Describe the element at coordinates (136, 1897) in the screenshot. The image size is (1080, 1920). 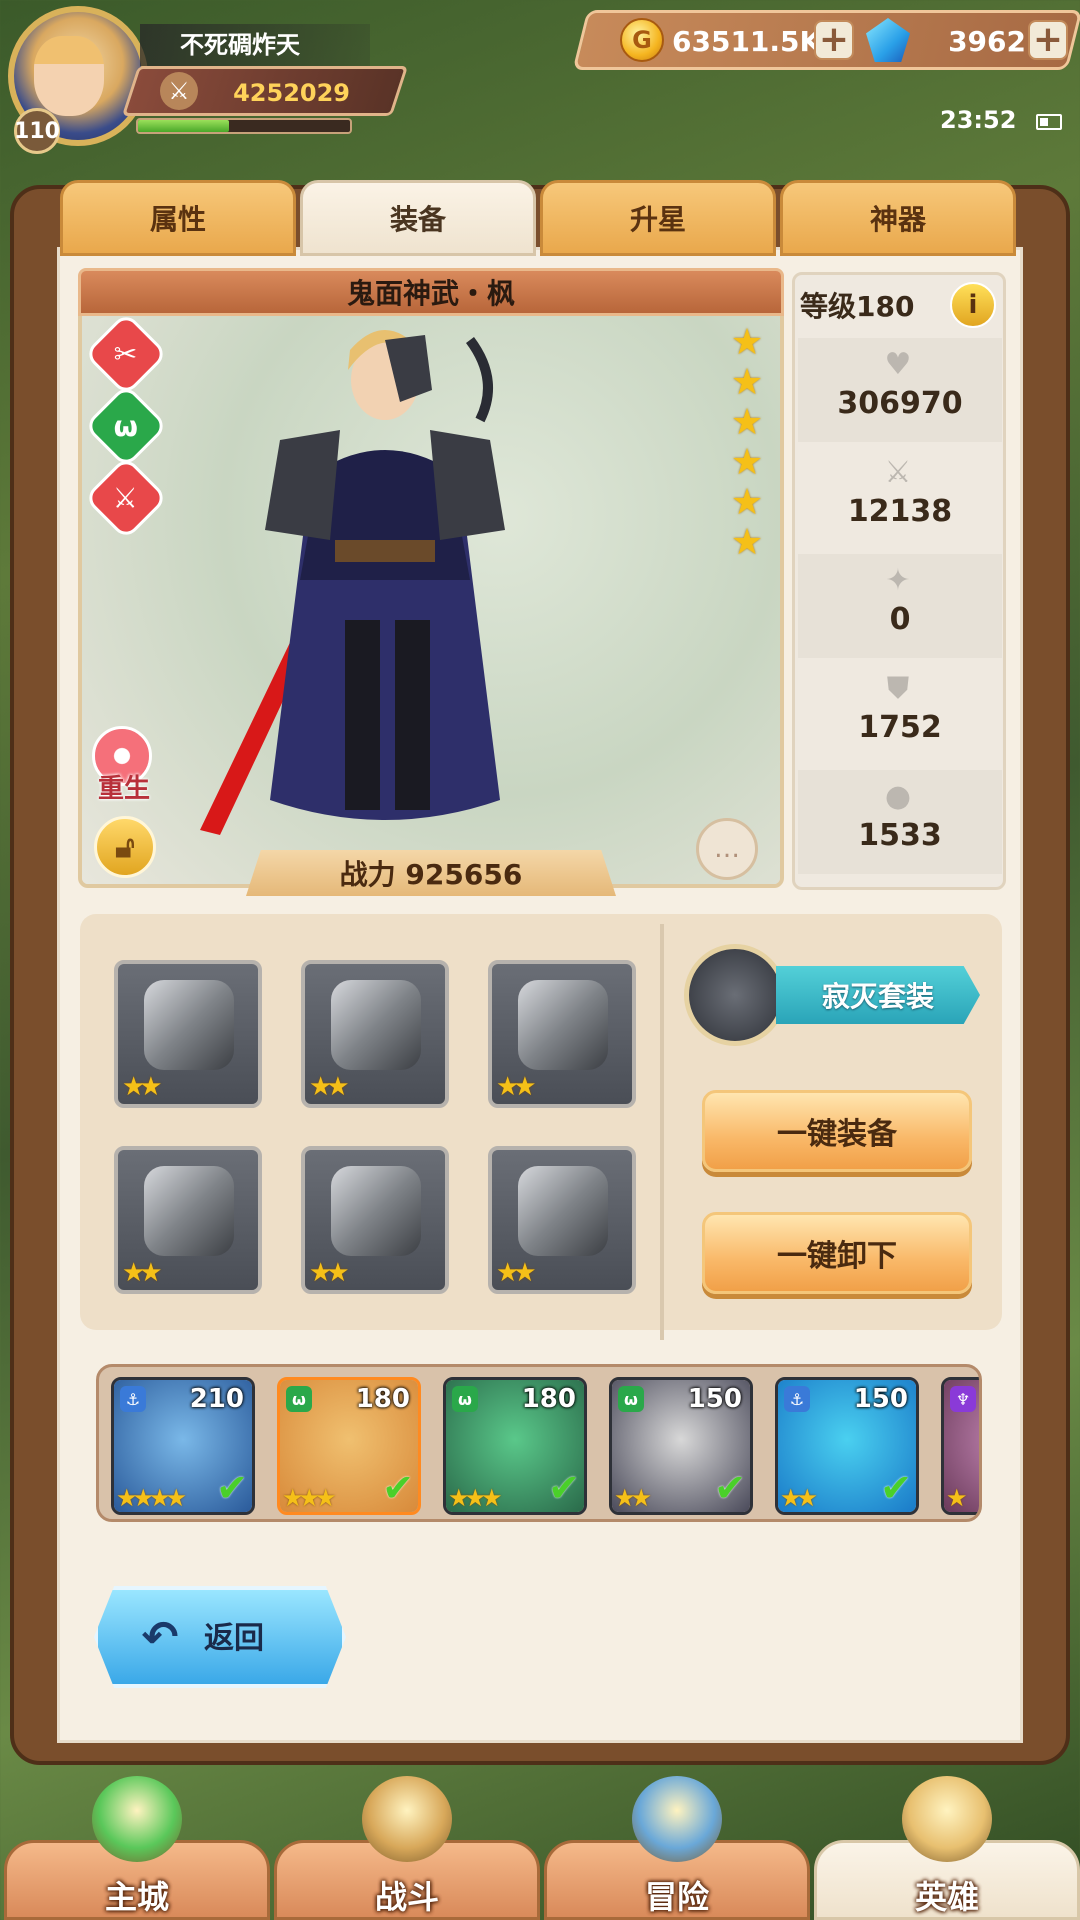
I see `nav-label: 主城` at that location.